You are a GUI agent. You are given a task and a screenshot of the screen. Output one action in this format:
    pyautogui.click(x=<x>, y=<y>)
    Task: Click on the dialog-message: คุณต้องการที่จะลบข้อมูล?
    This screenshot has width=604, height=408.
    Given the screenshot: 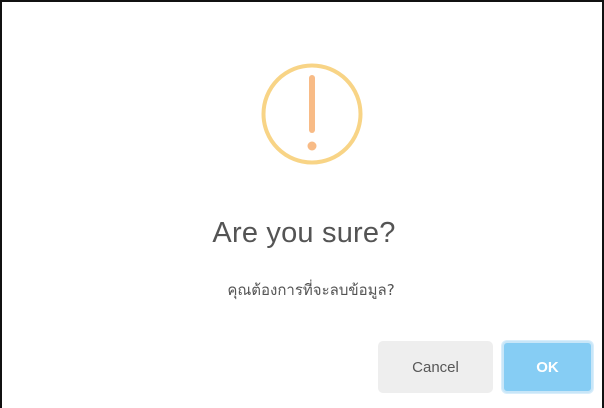 What is the action you would take?
    pyautogui.click(x=311, y=290)
    